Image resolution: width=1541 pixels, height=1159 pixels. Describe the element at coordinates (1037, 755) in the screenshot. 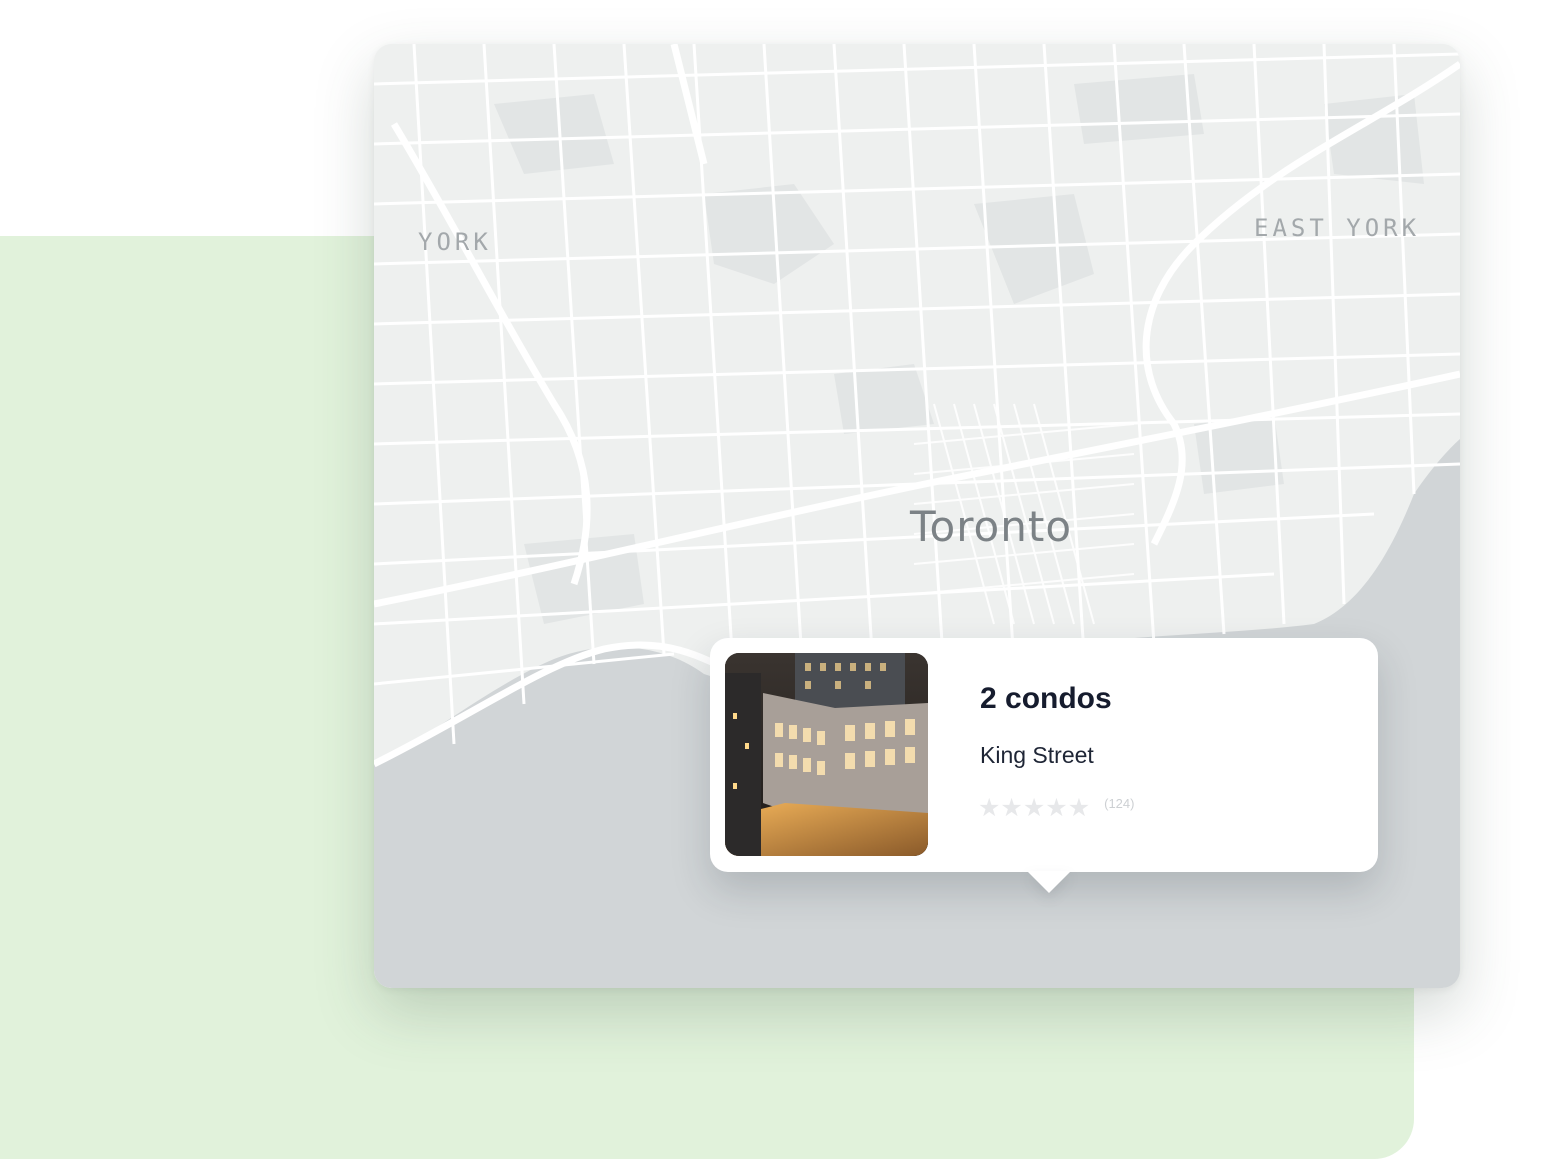

I see `listing-street: King Street` at that location.